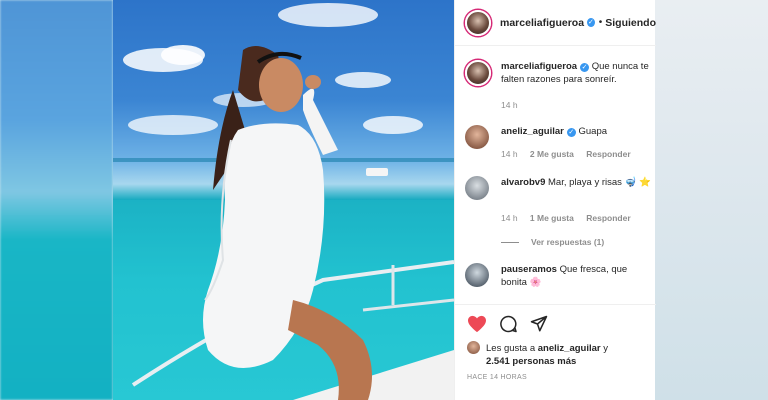 This screenshot has height=400, width=768. What do you see at coordinates (539, 324) in the screenshot?
I see `share-icon` at bounding box center [539, 324].